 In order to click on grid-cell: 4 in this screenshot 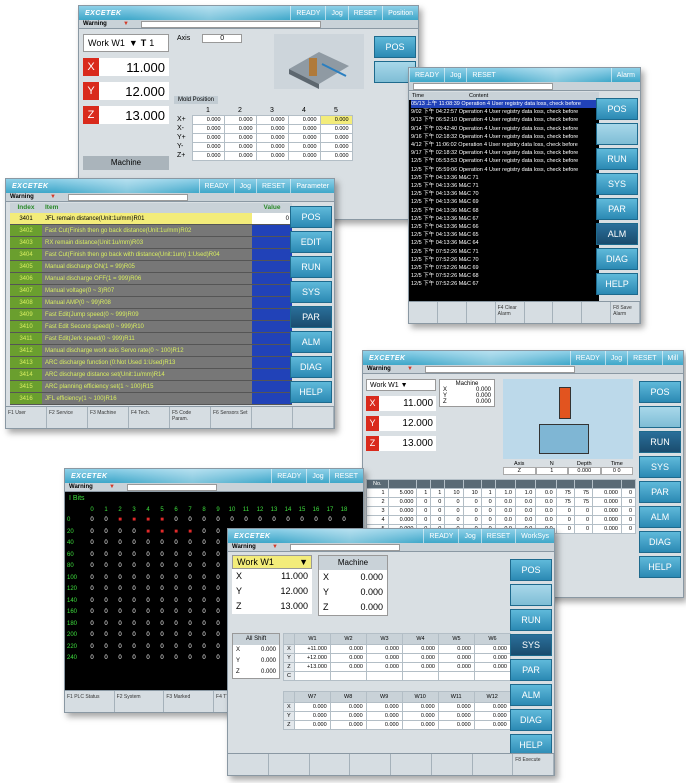, I will do `click(377, 520)`.